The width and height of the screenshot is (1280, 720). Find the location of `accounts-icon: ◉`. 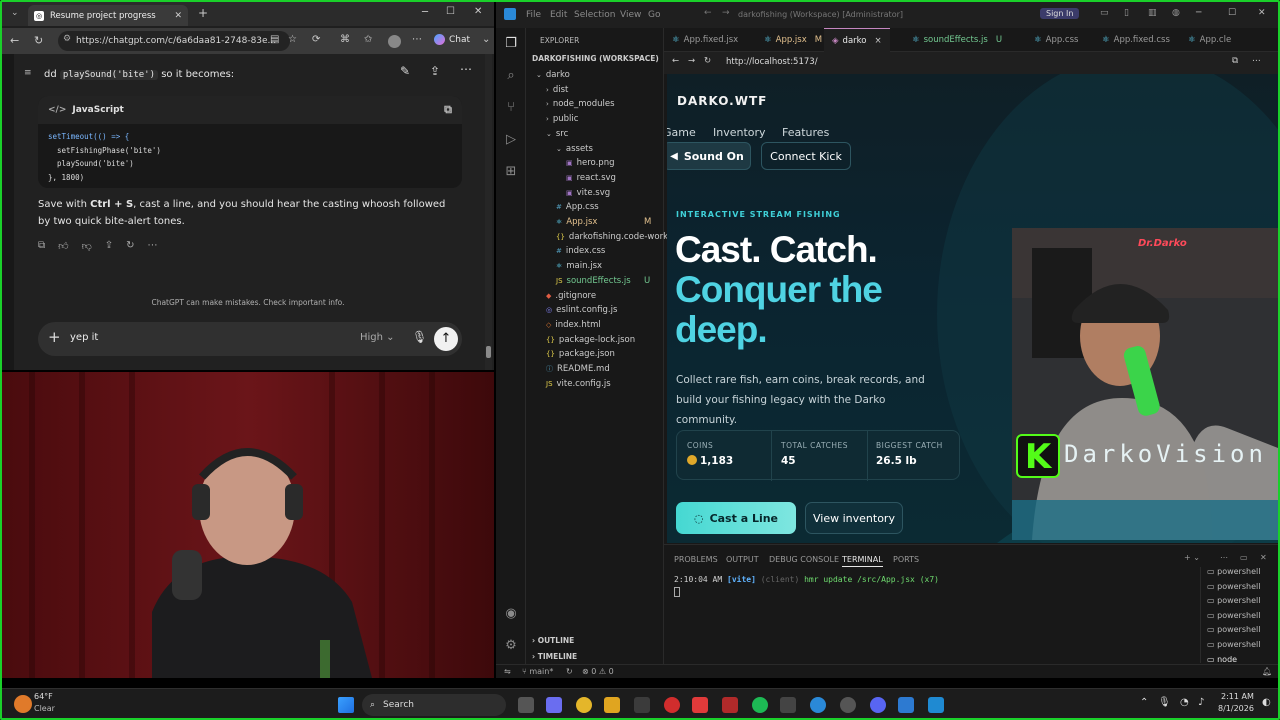

accounts-icon: ◉ is located at coordinates (511, 614).